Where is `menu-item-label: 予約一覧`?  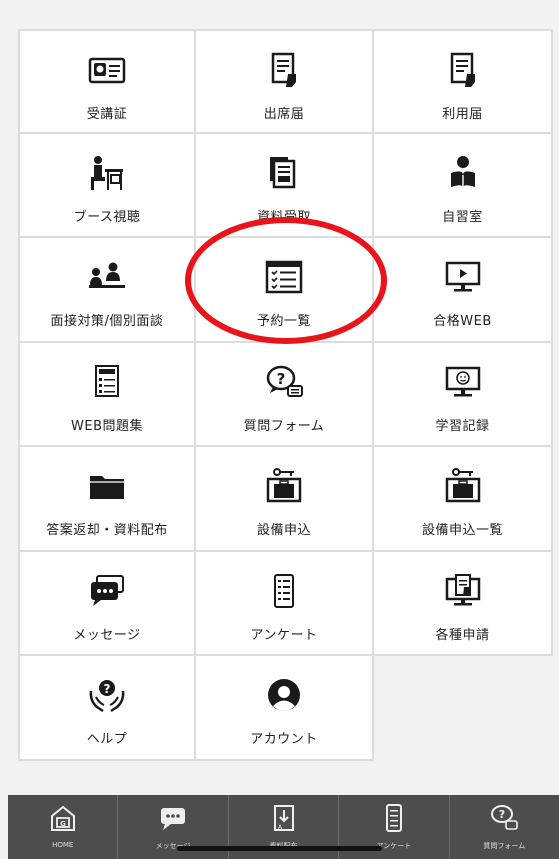
menu-item-label: 予約一覧 is located at coordinates (283, 321).